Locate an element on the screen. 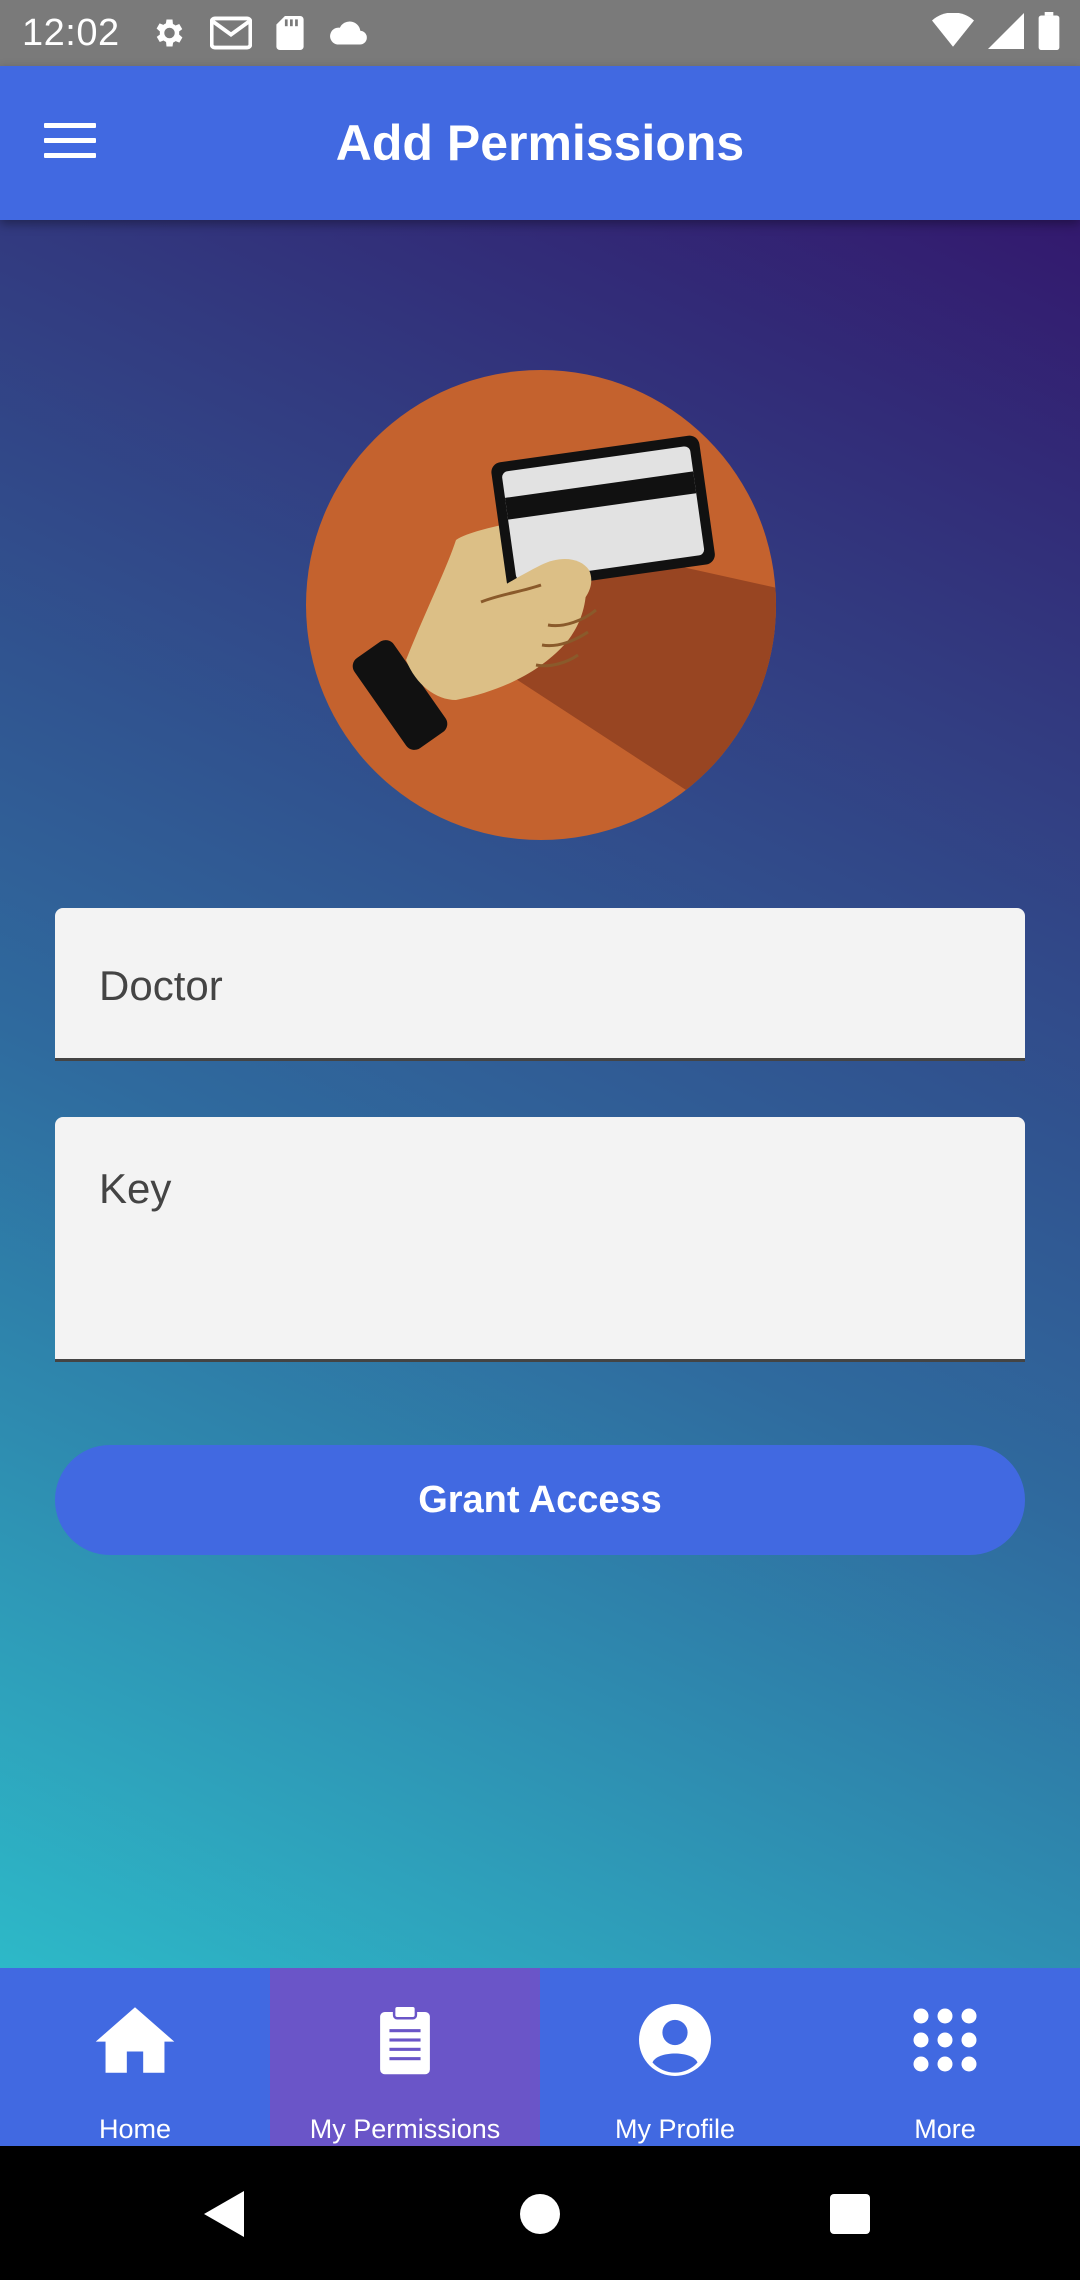 This screenshot has width=1080, height=2280. grid-icon is located at coordinates (945, 2040).